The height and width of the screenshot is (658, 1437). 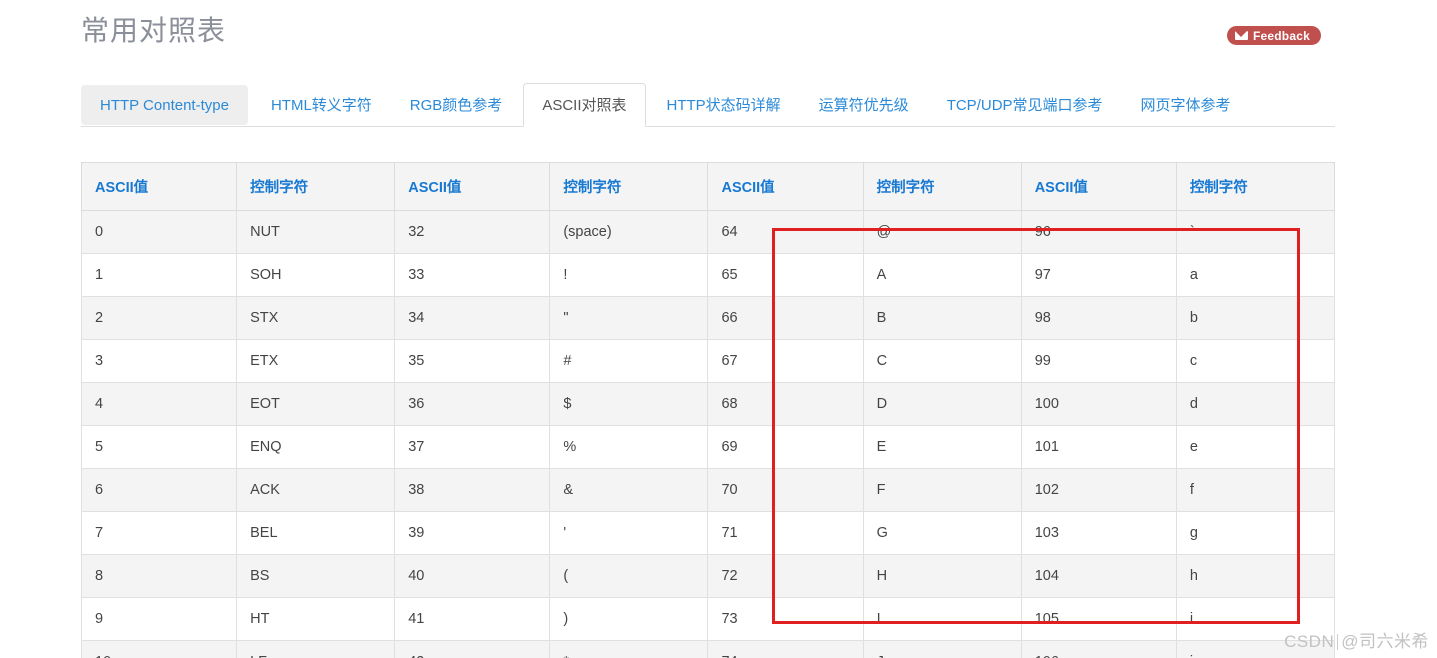 I want to click on table-cell: `, so click(x=1255, y=232).